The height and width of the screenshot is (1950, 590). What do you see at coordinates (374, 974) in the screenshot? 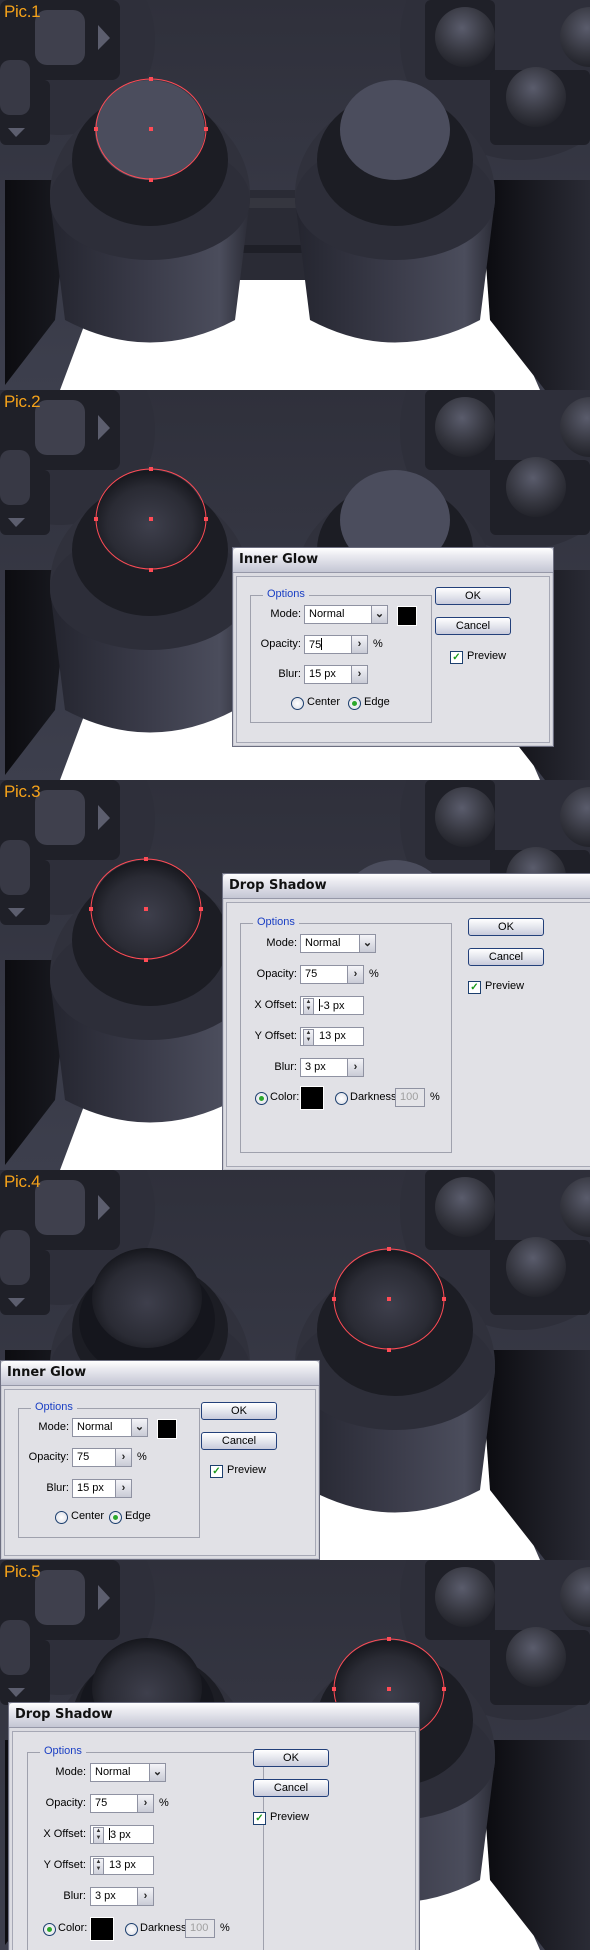
I see `percent-unit: %` at bounding box center [374, 974].